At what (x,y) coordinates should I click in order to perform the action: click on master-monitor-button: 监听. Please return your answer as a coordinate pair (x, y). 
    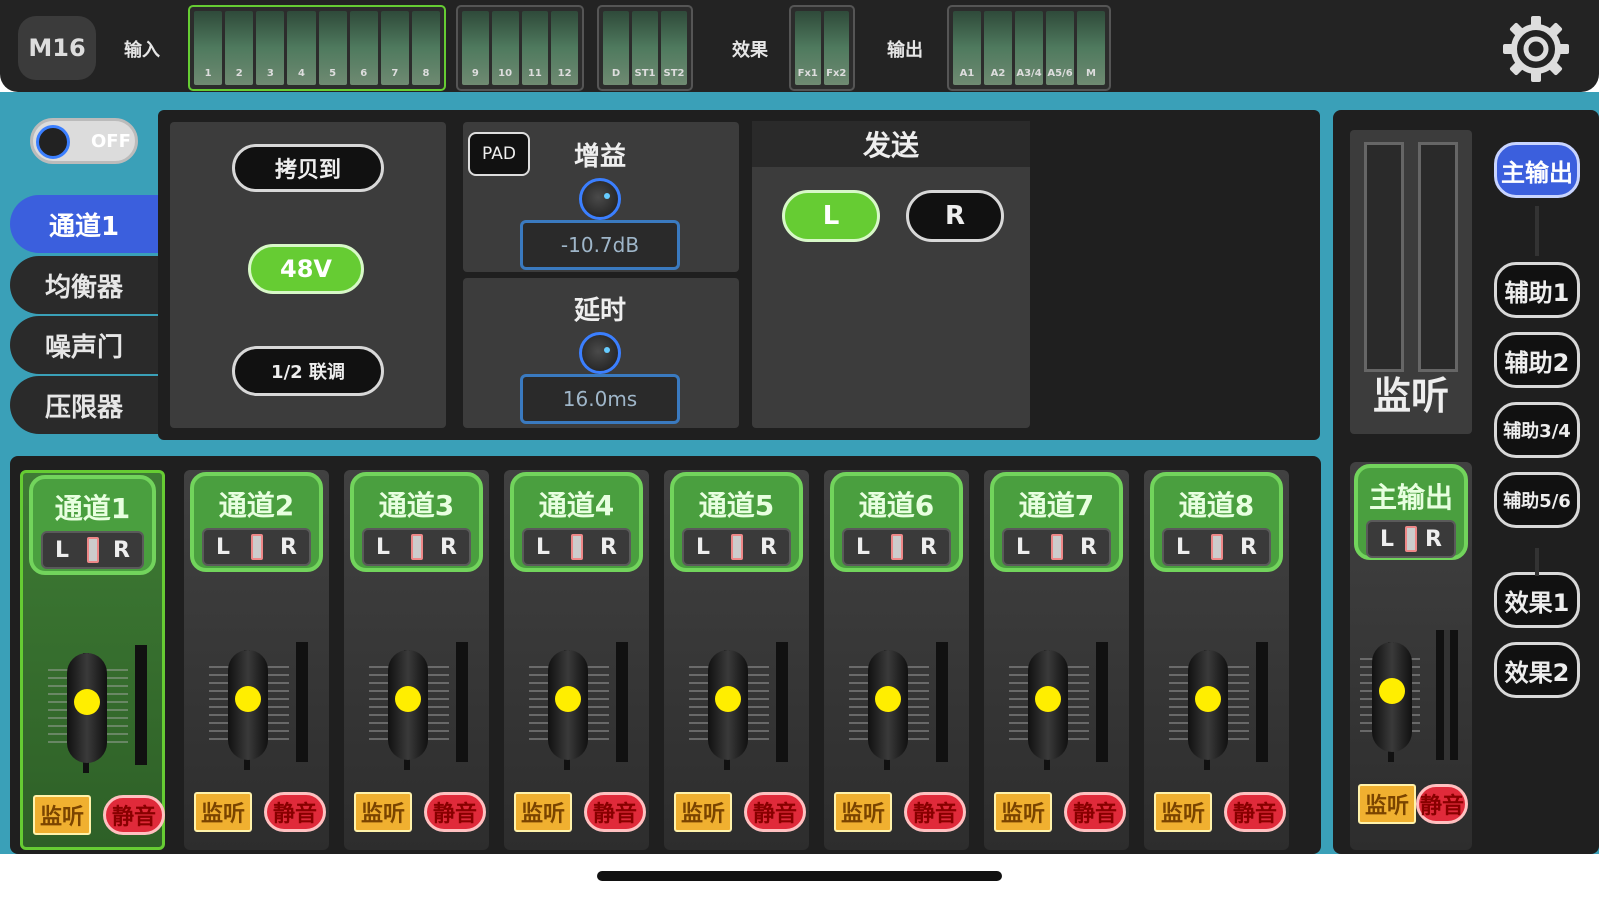
    Looking at the image, I should click on (1387, 804).